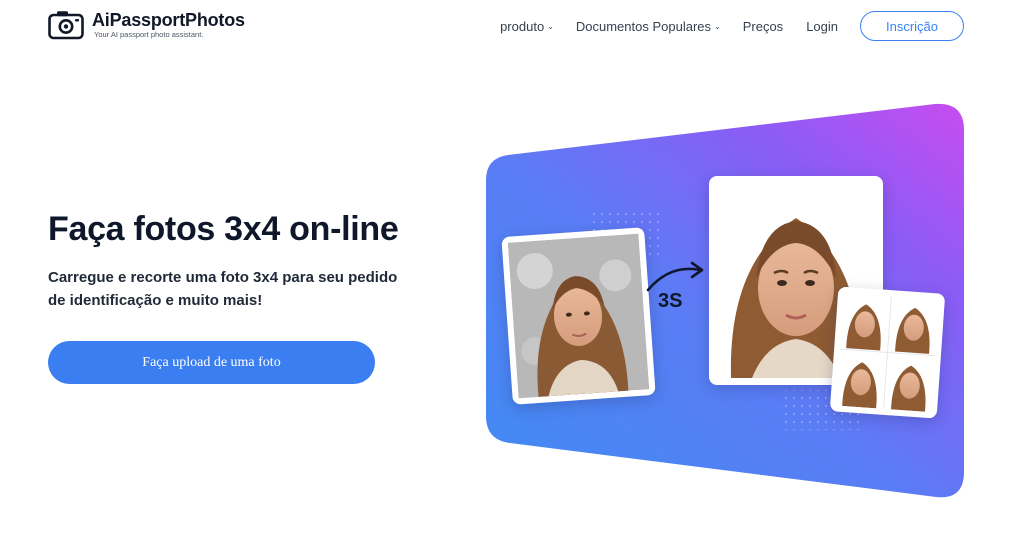 Image resolution: width=1024 pixels, height=544 pixels. I want to click on nav-login: Login, so click(822, 26).